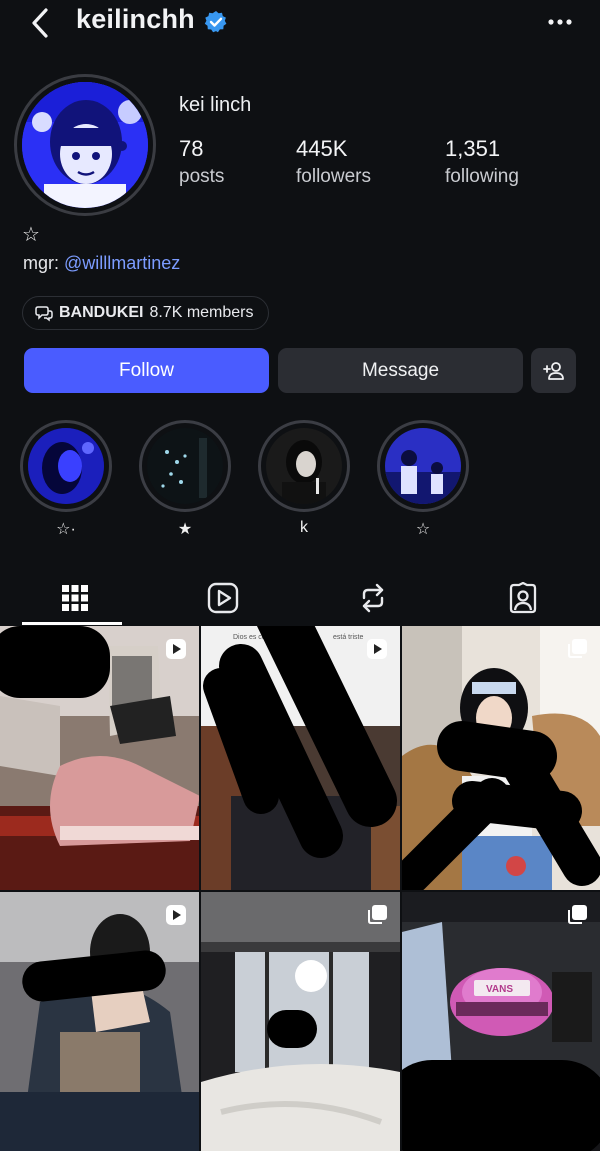 This screenshot has width=600, height=1151. What do you see at coordinates (423, 529) in the screenshot?
I see `highlight-label: ☆` at bounding box center [423, 529].